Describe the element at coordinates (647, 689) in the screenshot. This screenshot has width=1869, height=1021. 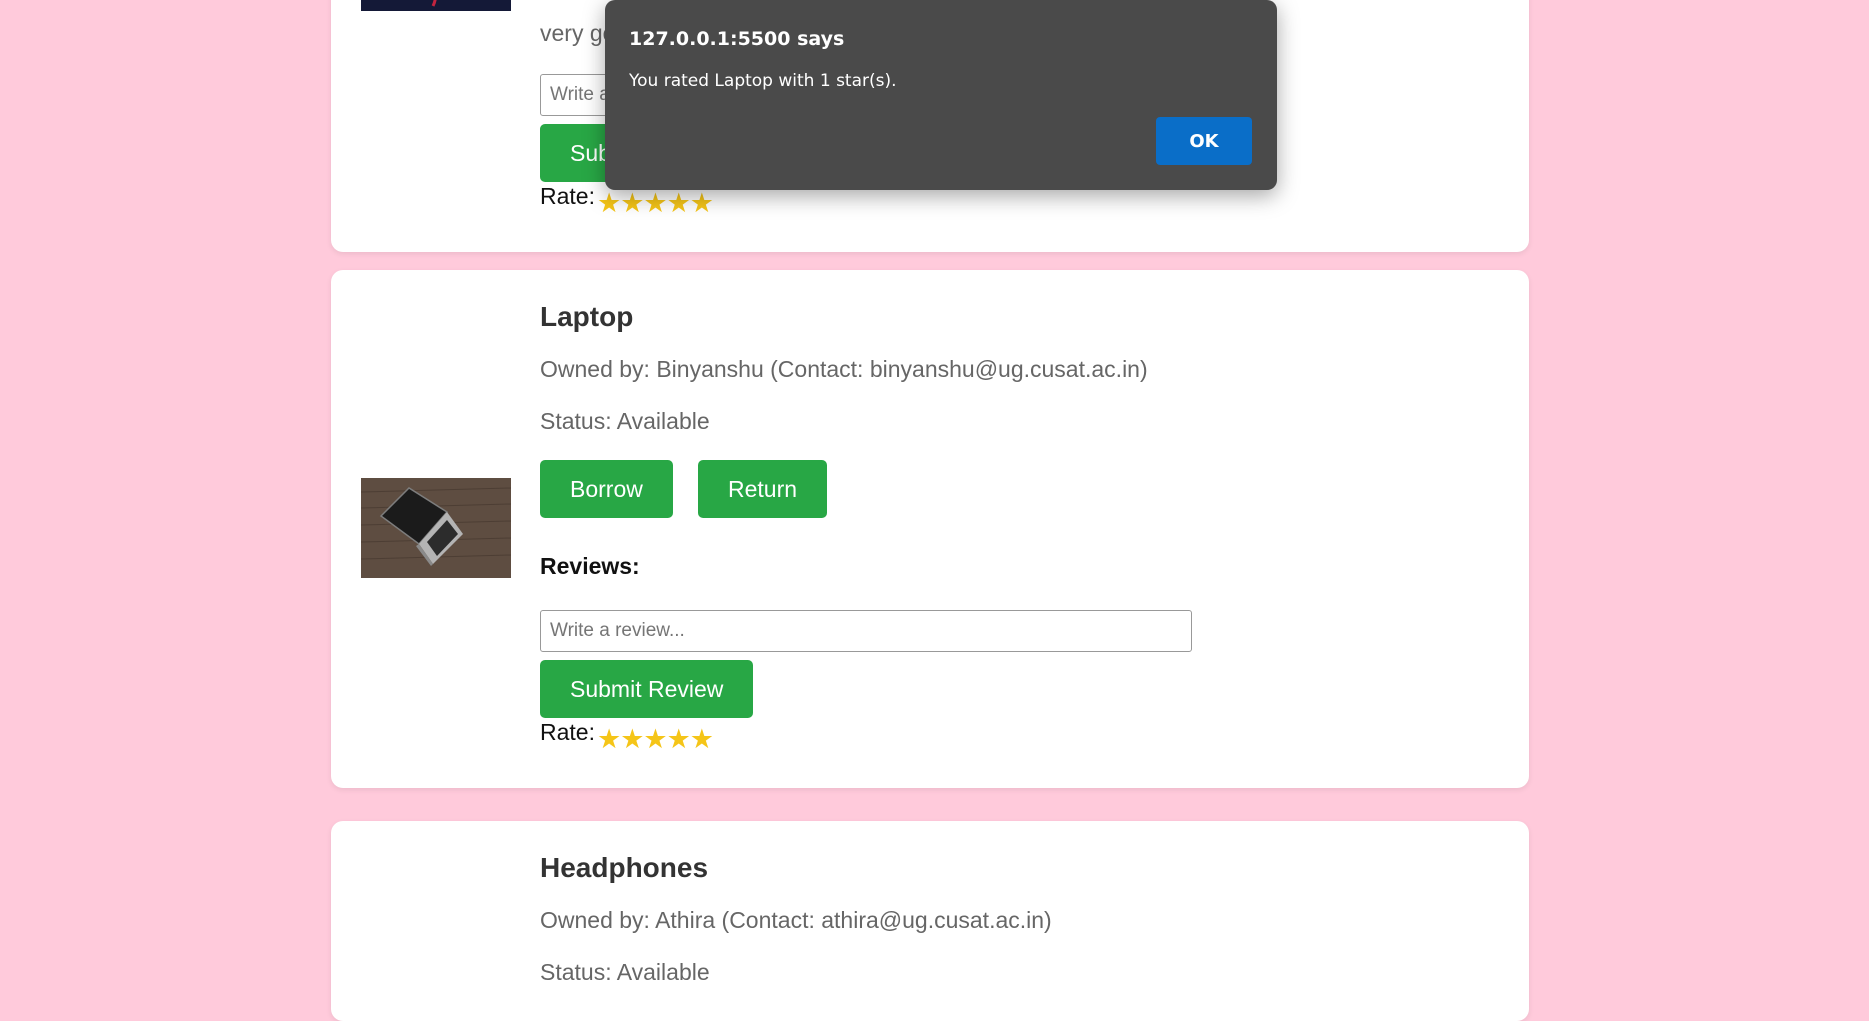
I see `submit-review-button: Submit Review` at that location.